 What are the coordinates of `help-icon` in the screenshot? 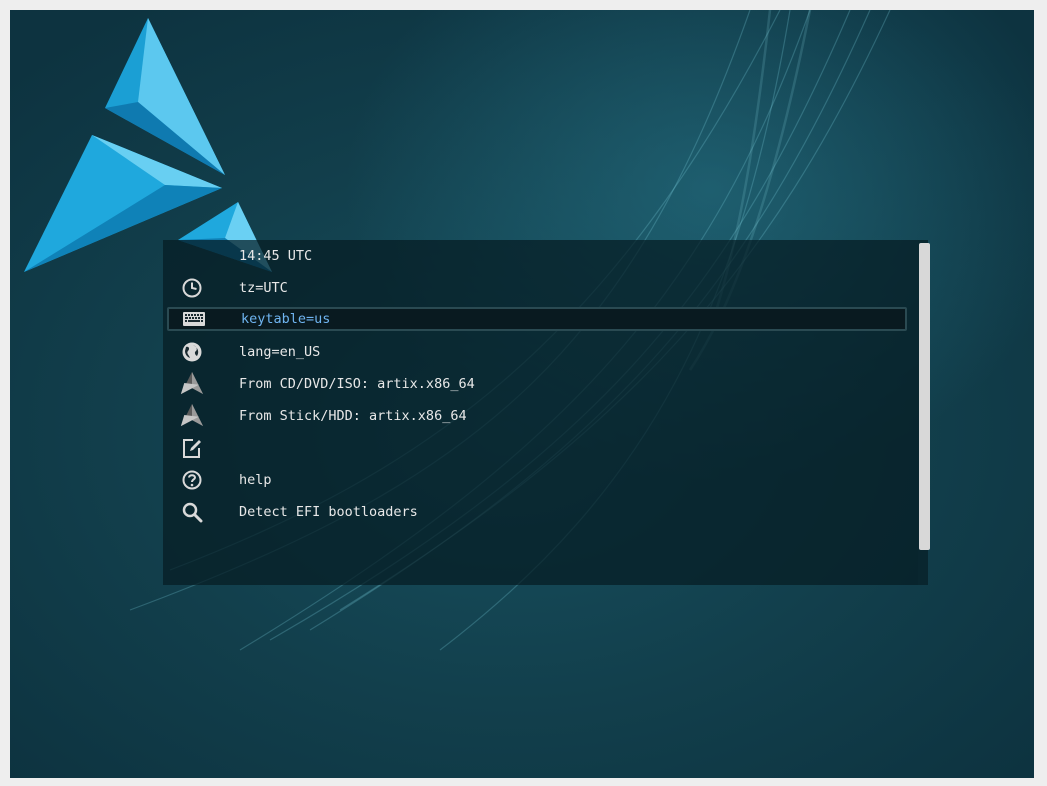 It's located at (192, 480).